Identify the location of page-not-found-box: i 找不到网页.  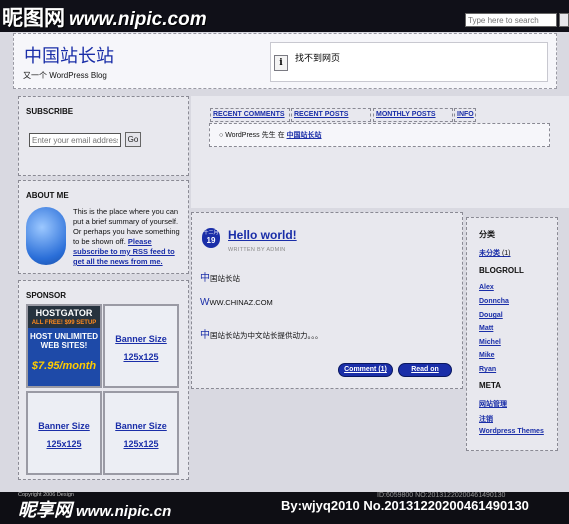
(409, 62).